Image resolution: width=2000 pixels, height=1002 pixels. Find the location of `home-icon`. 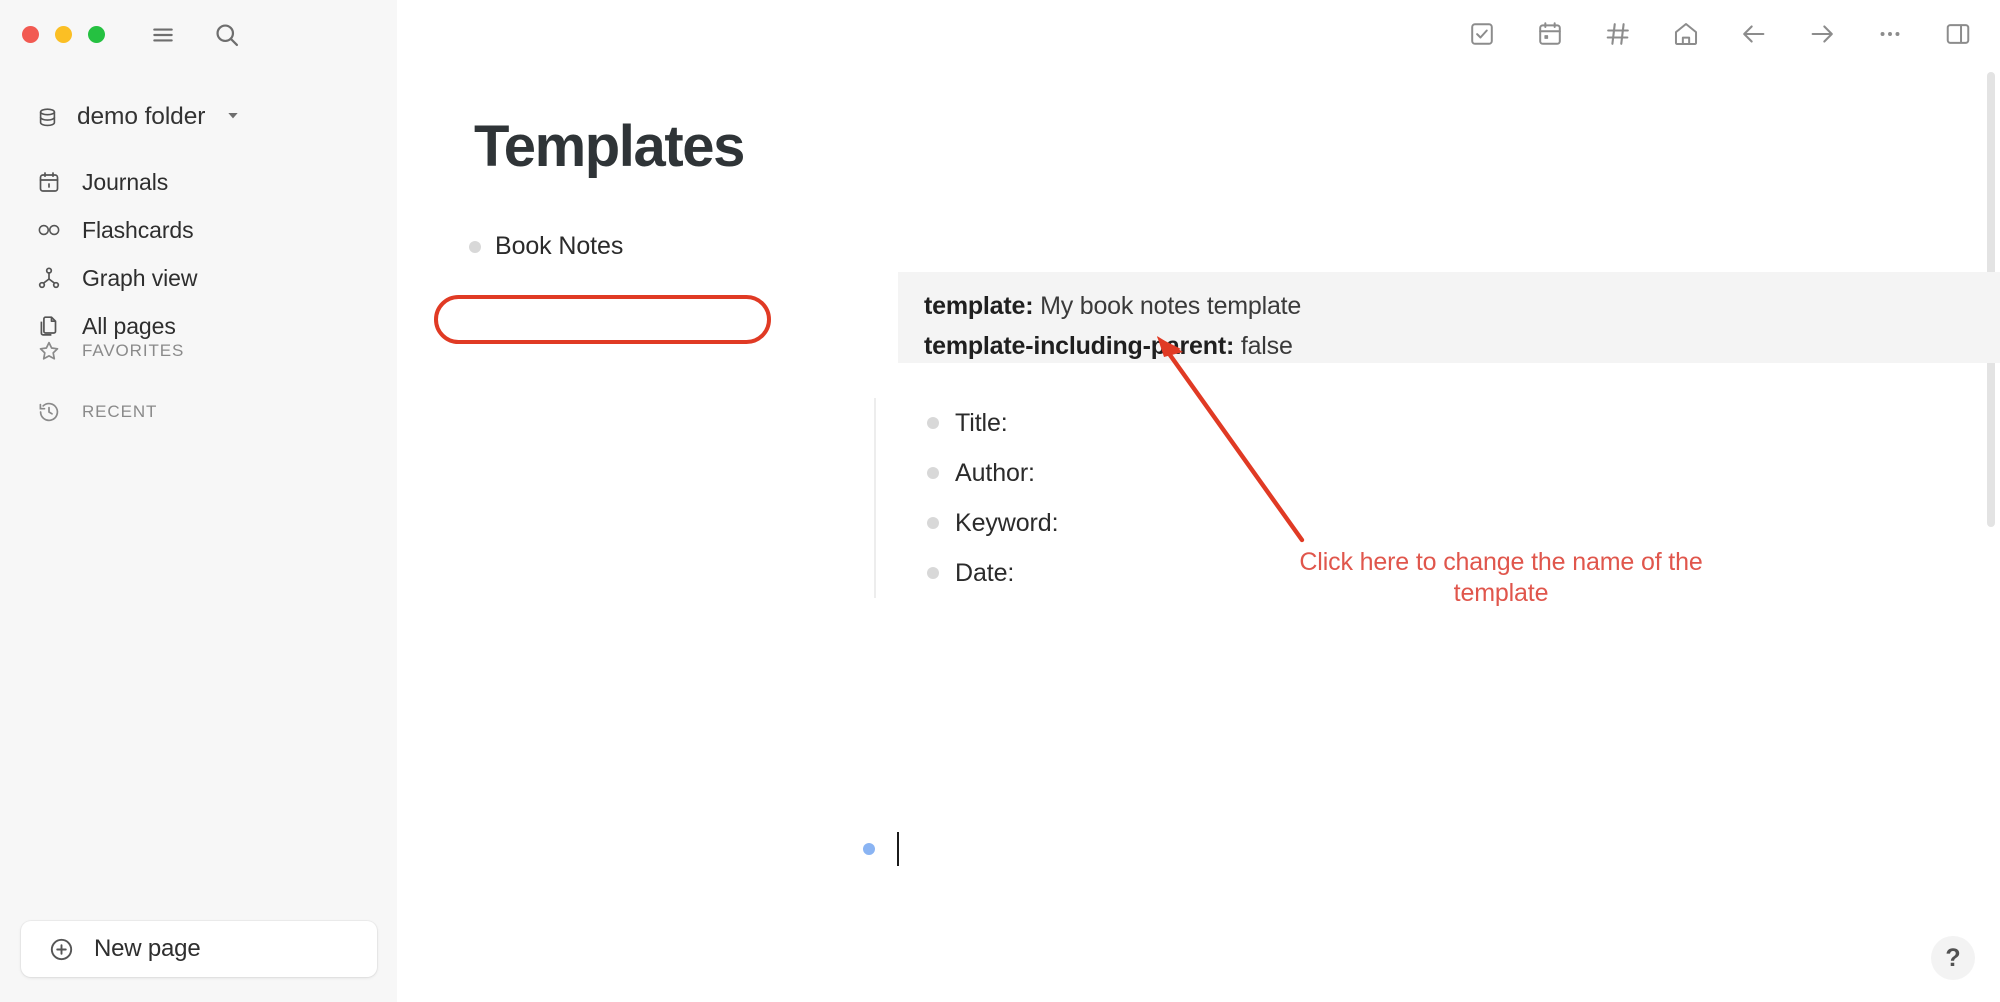

home-icon is located at coordinates (1686, 34).